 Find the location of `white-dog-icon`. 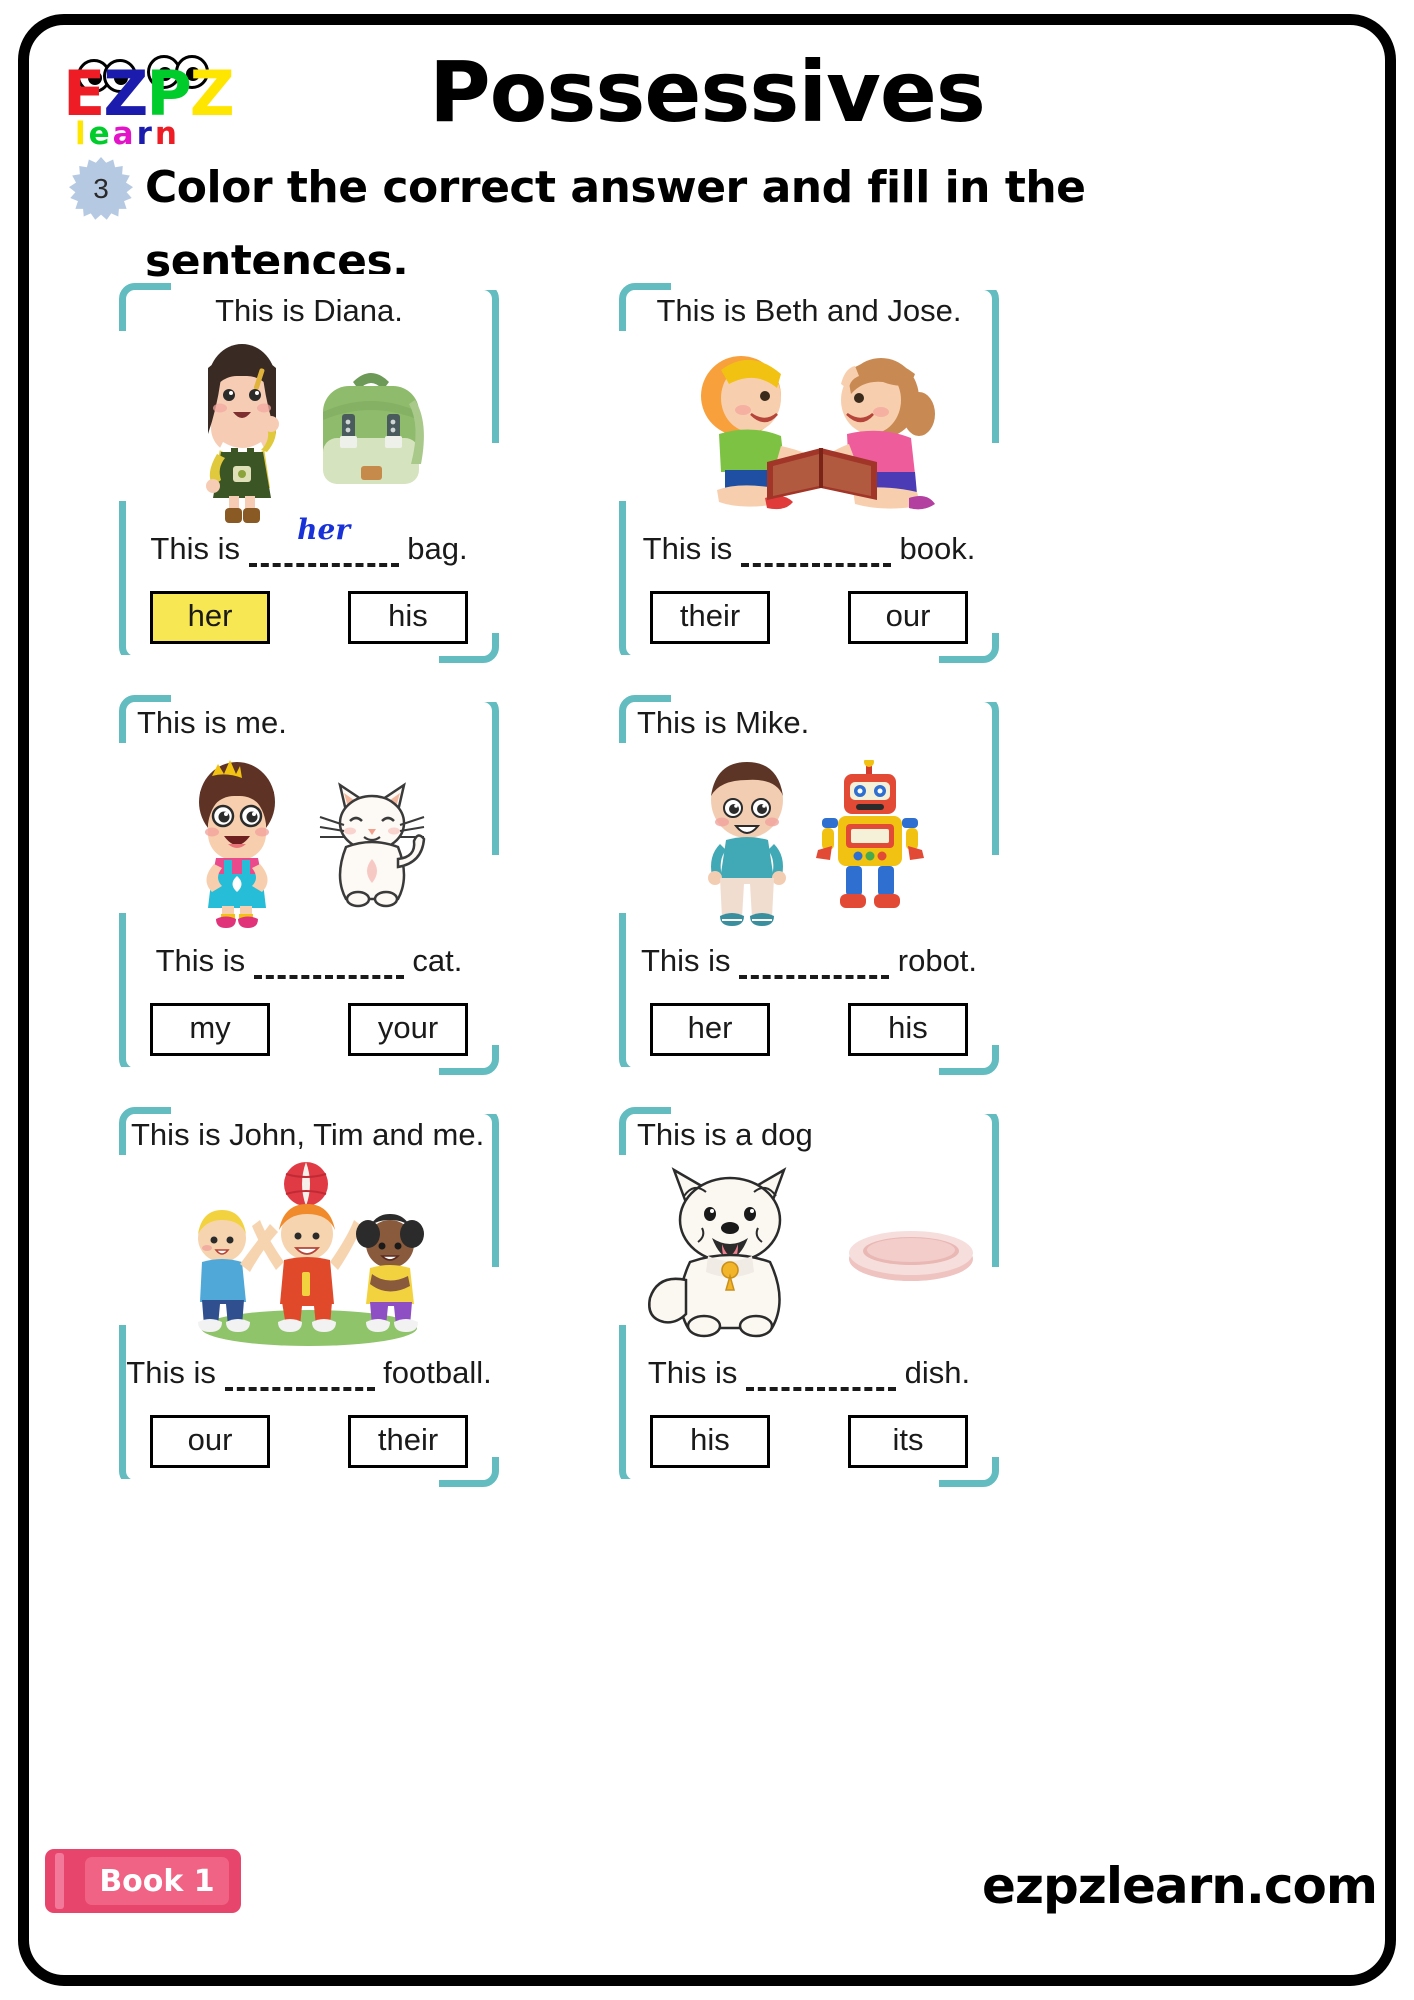

white-dog-icon is located at coordinates (717, 1251).